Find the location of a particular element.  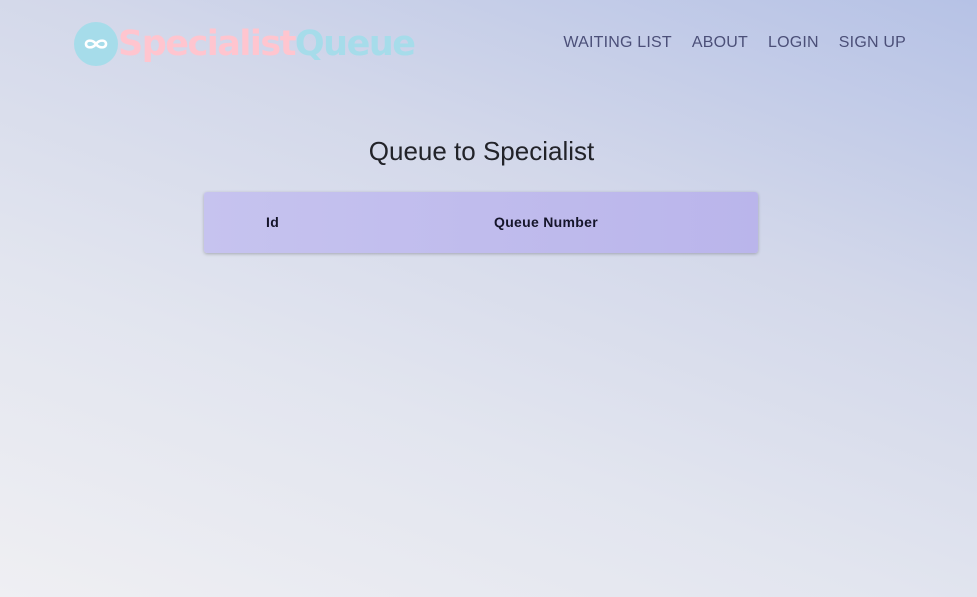

brand-name: SpecialistQueue is located at coordinates (267, 44).